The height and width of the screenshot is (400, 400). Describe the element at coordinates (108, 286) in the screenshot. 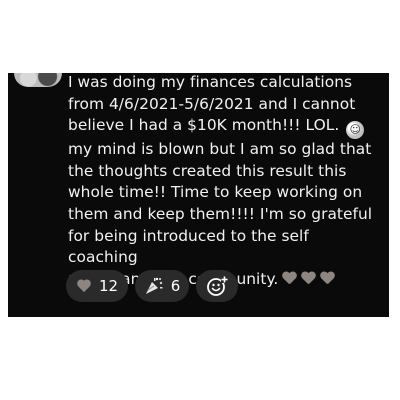

I see `reaction-count: 12` at that location.